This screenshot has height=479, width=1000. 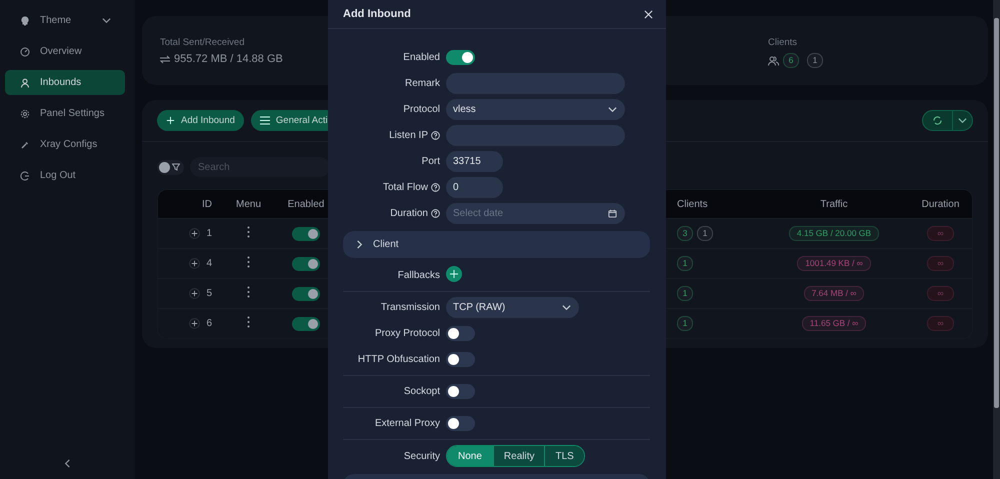 I want to click on column-header: Enabled, so click(x=306, y=204).